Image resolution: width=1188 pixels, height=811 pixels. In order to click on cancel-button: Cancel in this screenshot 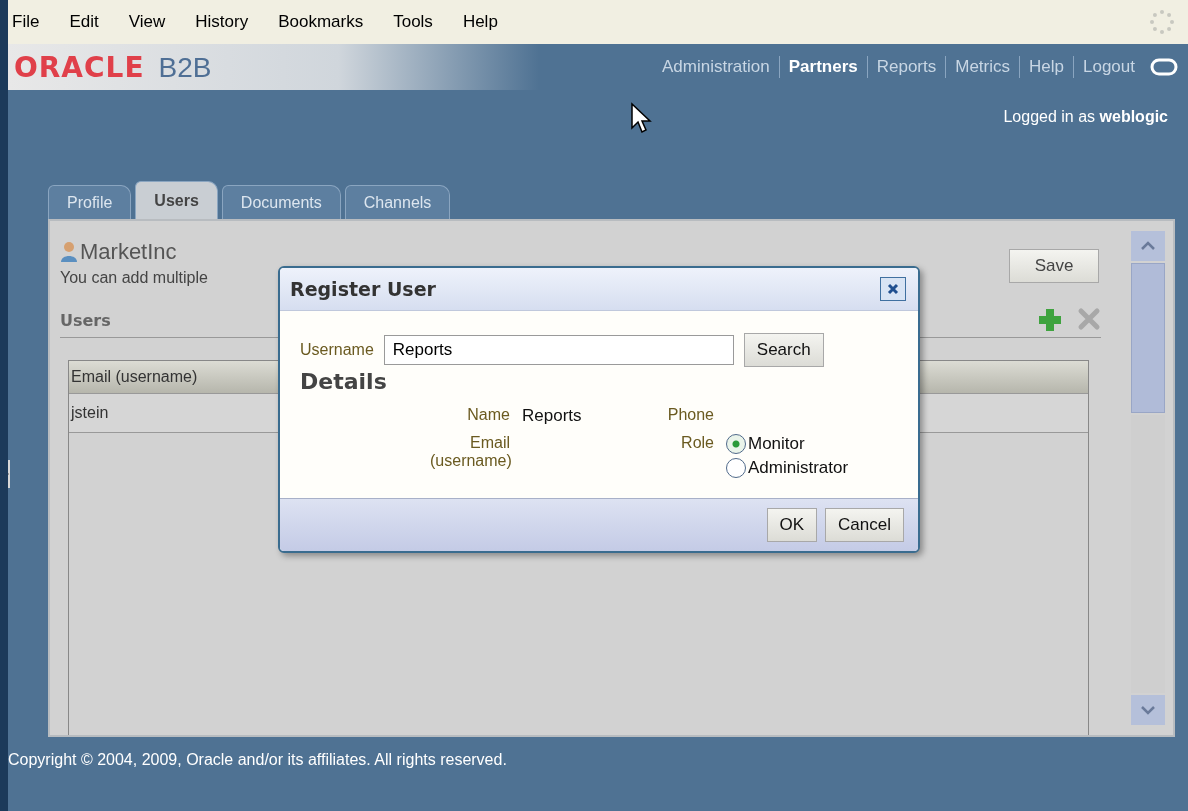, I will do `click(864, 525)`.